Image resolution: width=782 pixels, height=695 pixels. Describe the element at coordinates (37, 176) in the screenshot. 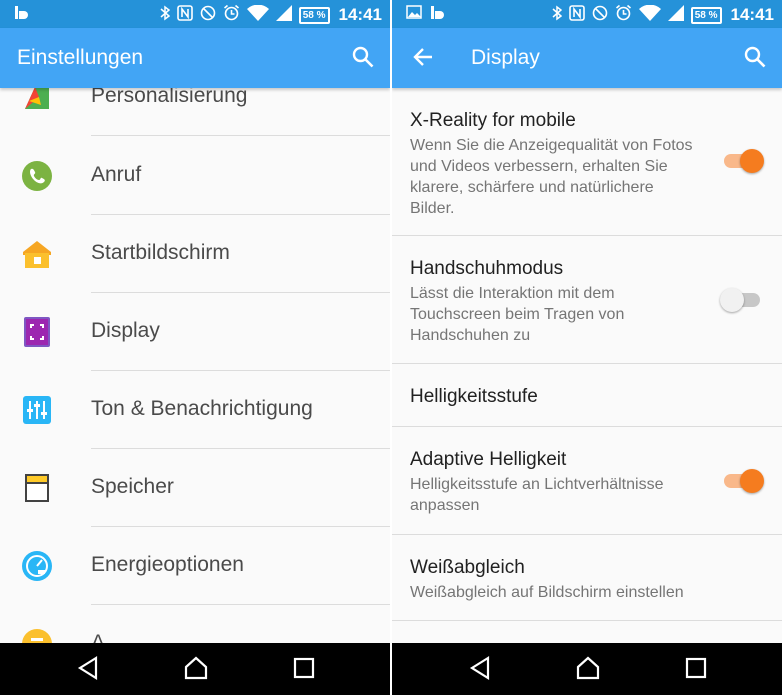

I see `phone-icon` at that location.